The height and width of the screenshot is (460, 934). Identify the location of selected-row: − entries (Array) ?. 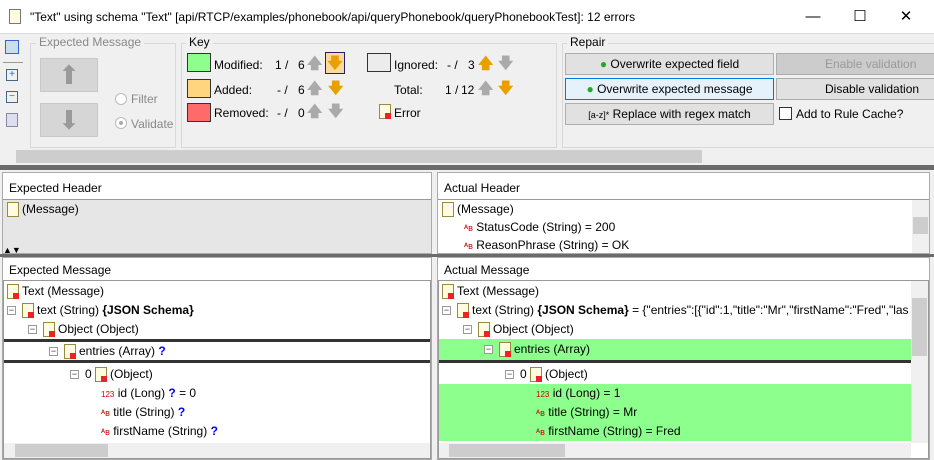
(217, 351).